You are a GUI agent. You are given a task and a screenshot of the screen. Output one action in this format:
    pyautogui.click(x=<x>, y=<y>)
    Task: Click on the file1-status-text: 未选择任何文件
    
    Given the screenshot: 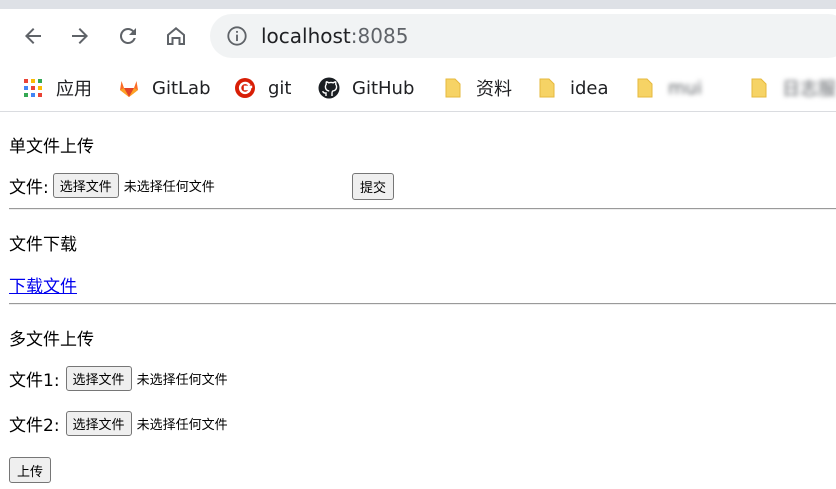 What is the action you would take?
    pyautogui.click(x=182, y=380)
    